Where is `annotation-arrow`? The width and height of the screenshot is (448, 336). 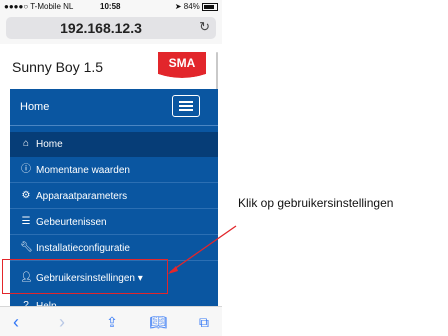
annotation-arrow is located at coordinates (202, 249).